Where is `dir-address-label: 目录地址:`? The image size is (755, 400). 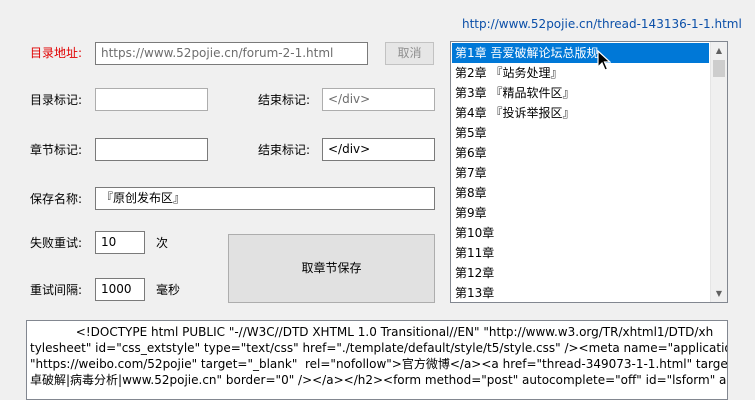
dir-address-label: 目录地址: is located at coordinates (56, 53).